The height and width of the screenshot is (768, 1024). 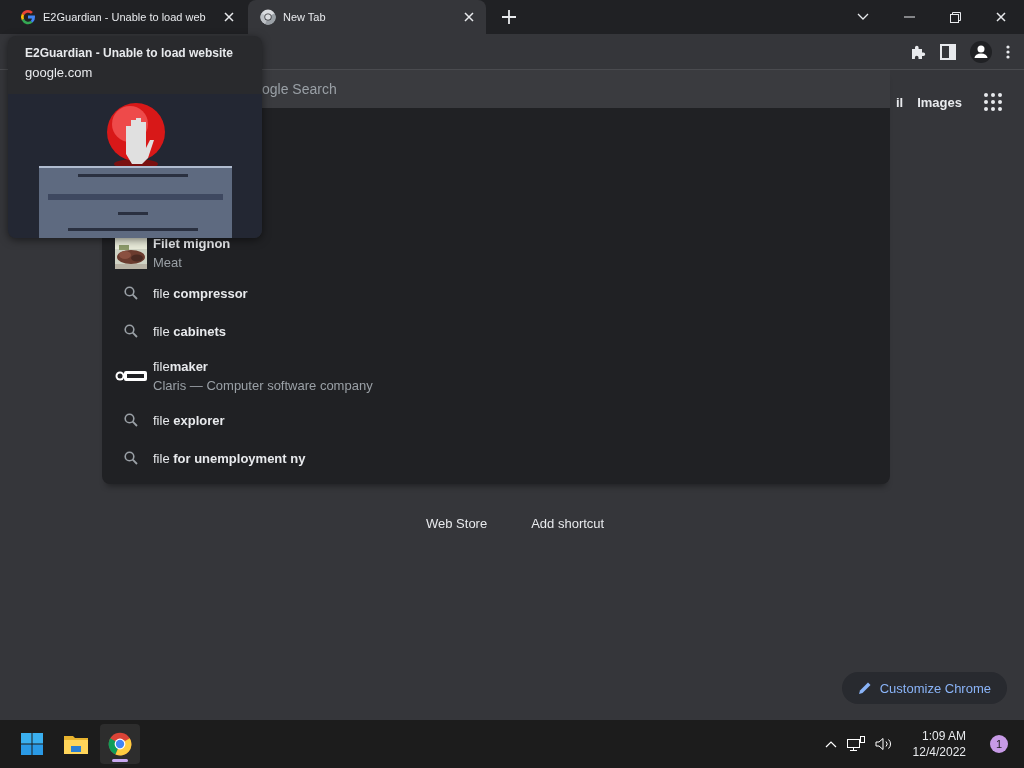 What do you see at coordinates (955, 17) in the screenshot?
I see `restore-icon` at bounding box center [955, 17].